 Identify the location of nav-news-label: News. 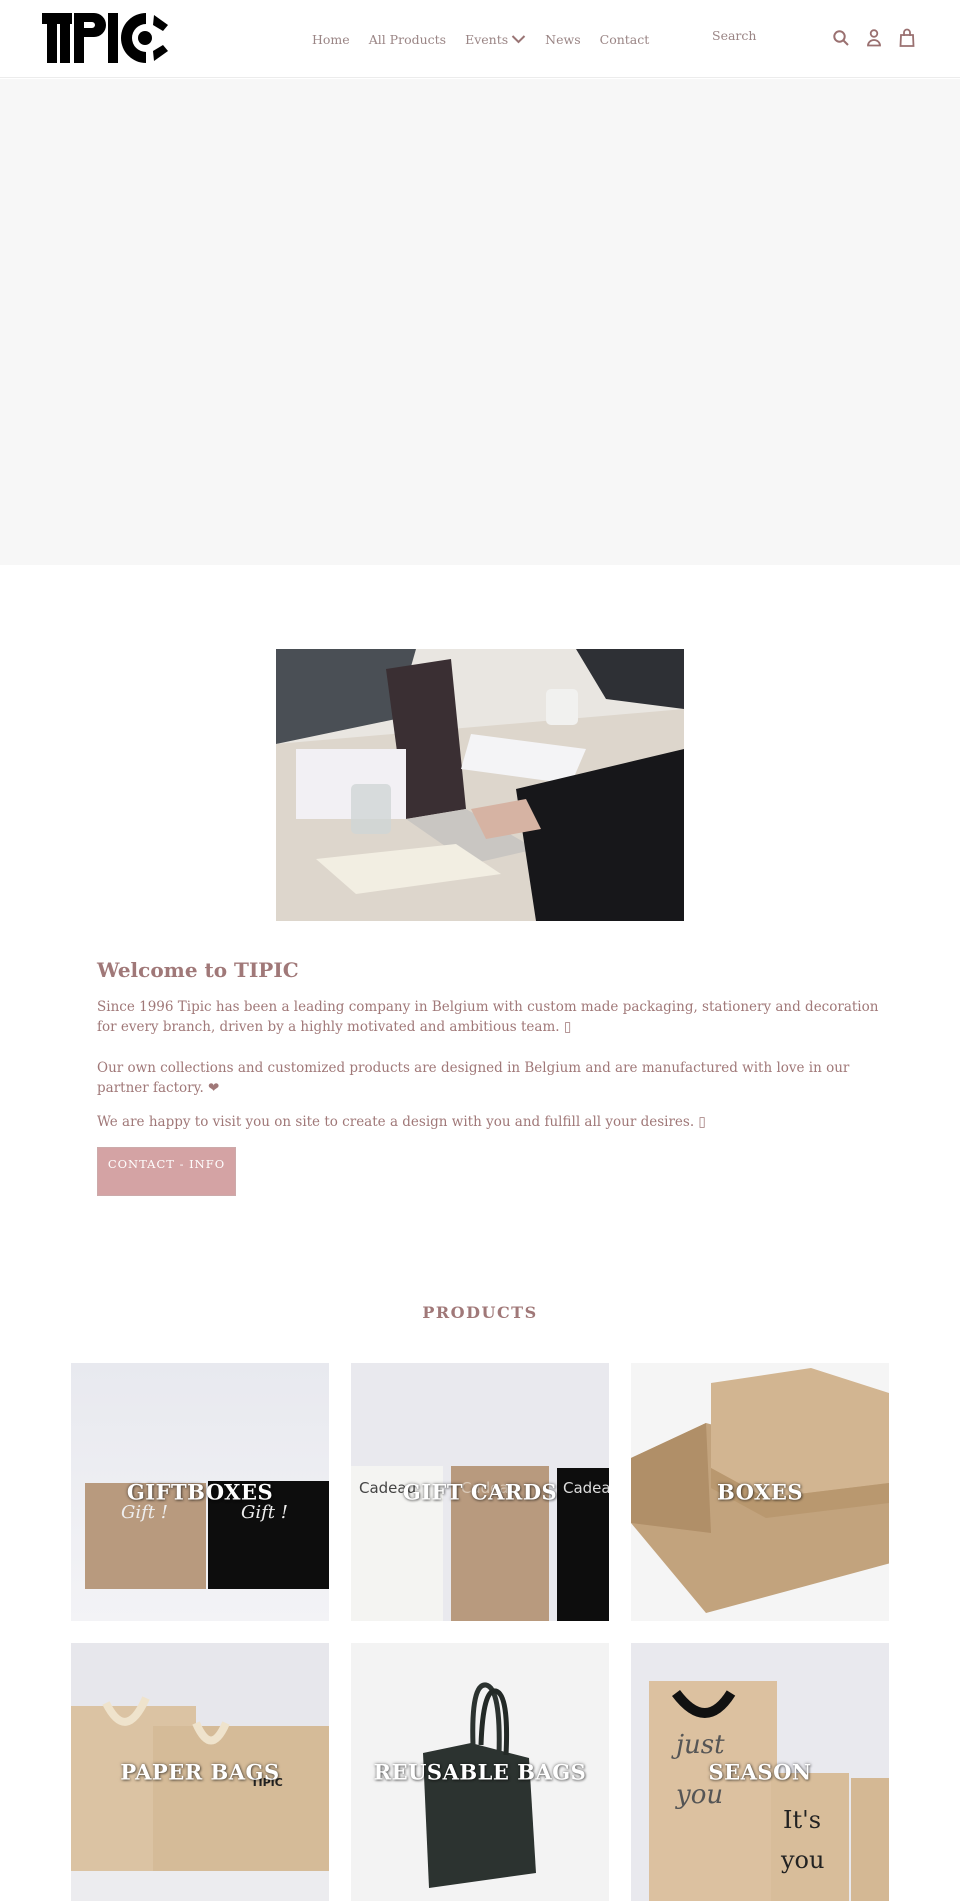
(563, 39).